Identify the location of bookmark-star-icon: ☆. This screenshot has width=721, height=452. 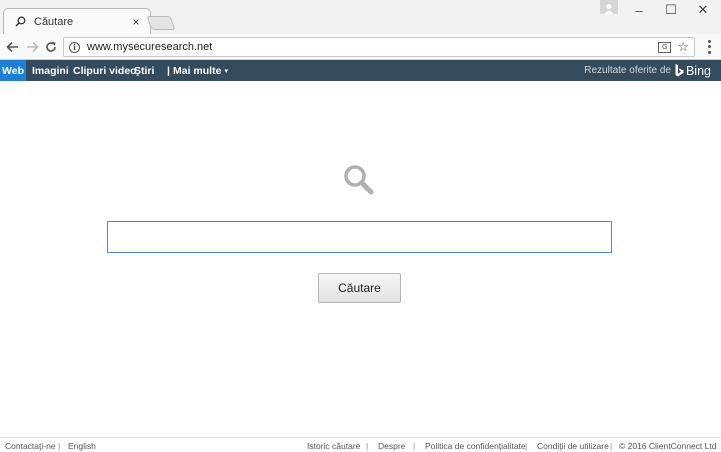
(683, 47).